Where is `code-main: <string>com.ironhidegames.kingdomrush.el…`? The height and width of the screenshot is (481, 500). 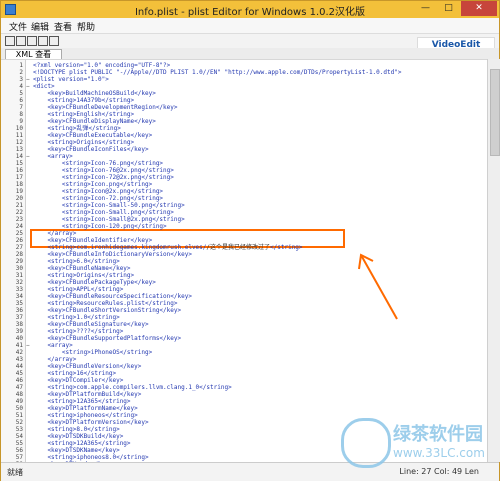 code-main: <string>com.ironhidegames.kingdomrush.el… is located at coordinates (120, 247).